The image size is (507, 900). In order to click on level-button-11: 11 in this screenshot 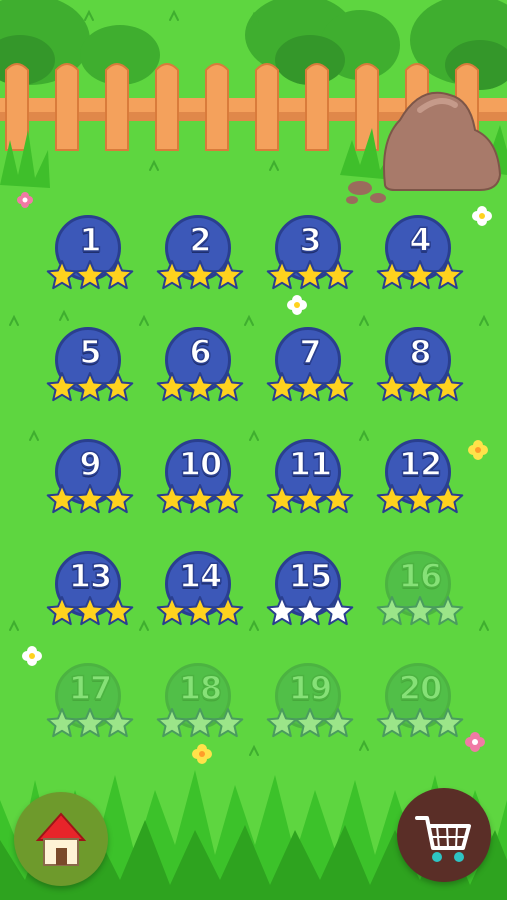, I will do `click(310, 482)`.